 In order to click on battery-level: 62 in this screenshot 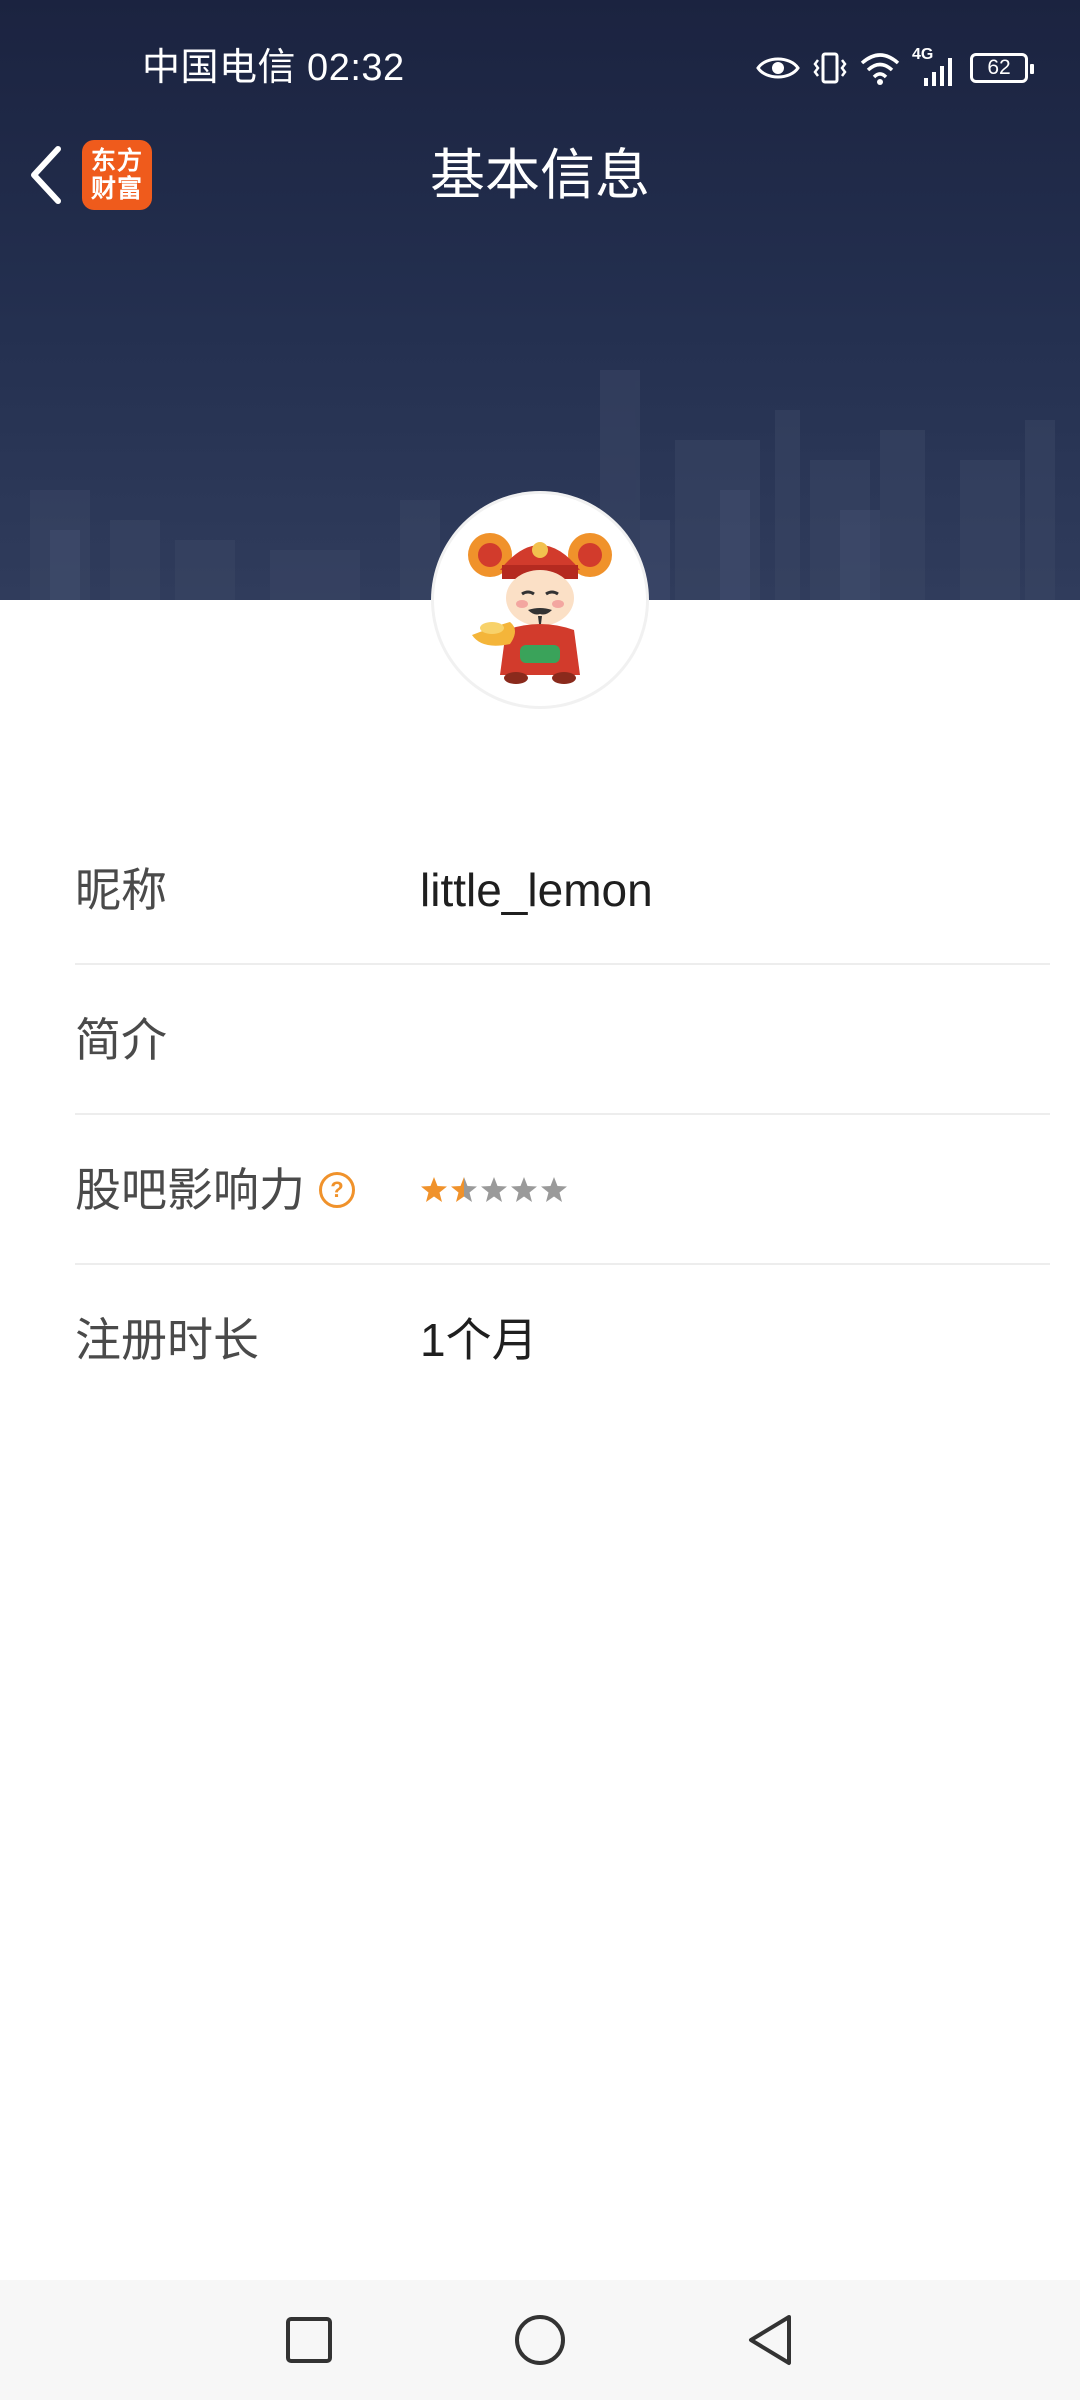, I will do `click(999, 67)`.